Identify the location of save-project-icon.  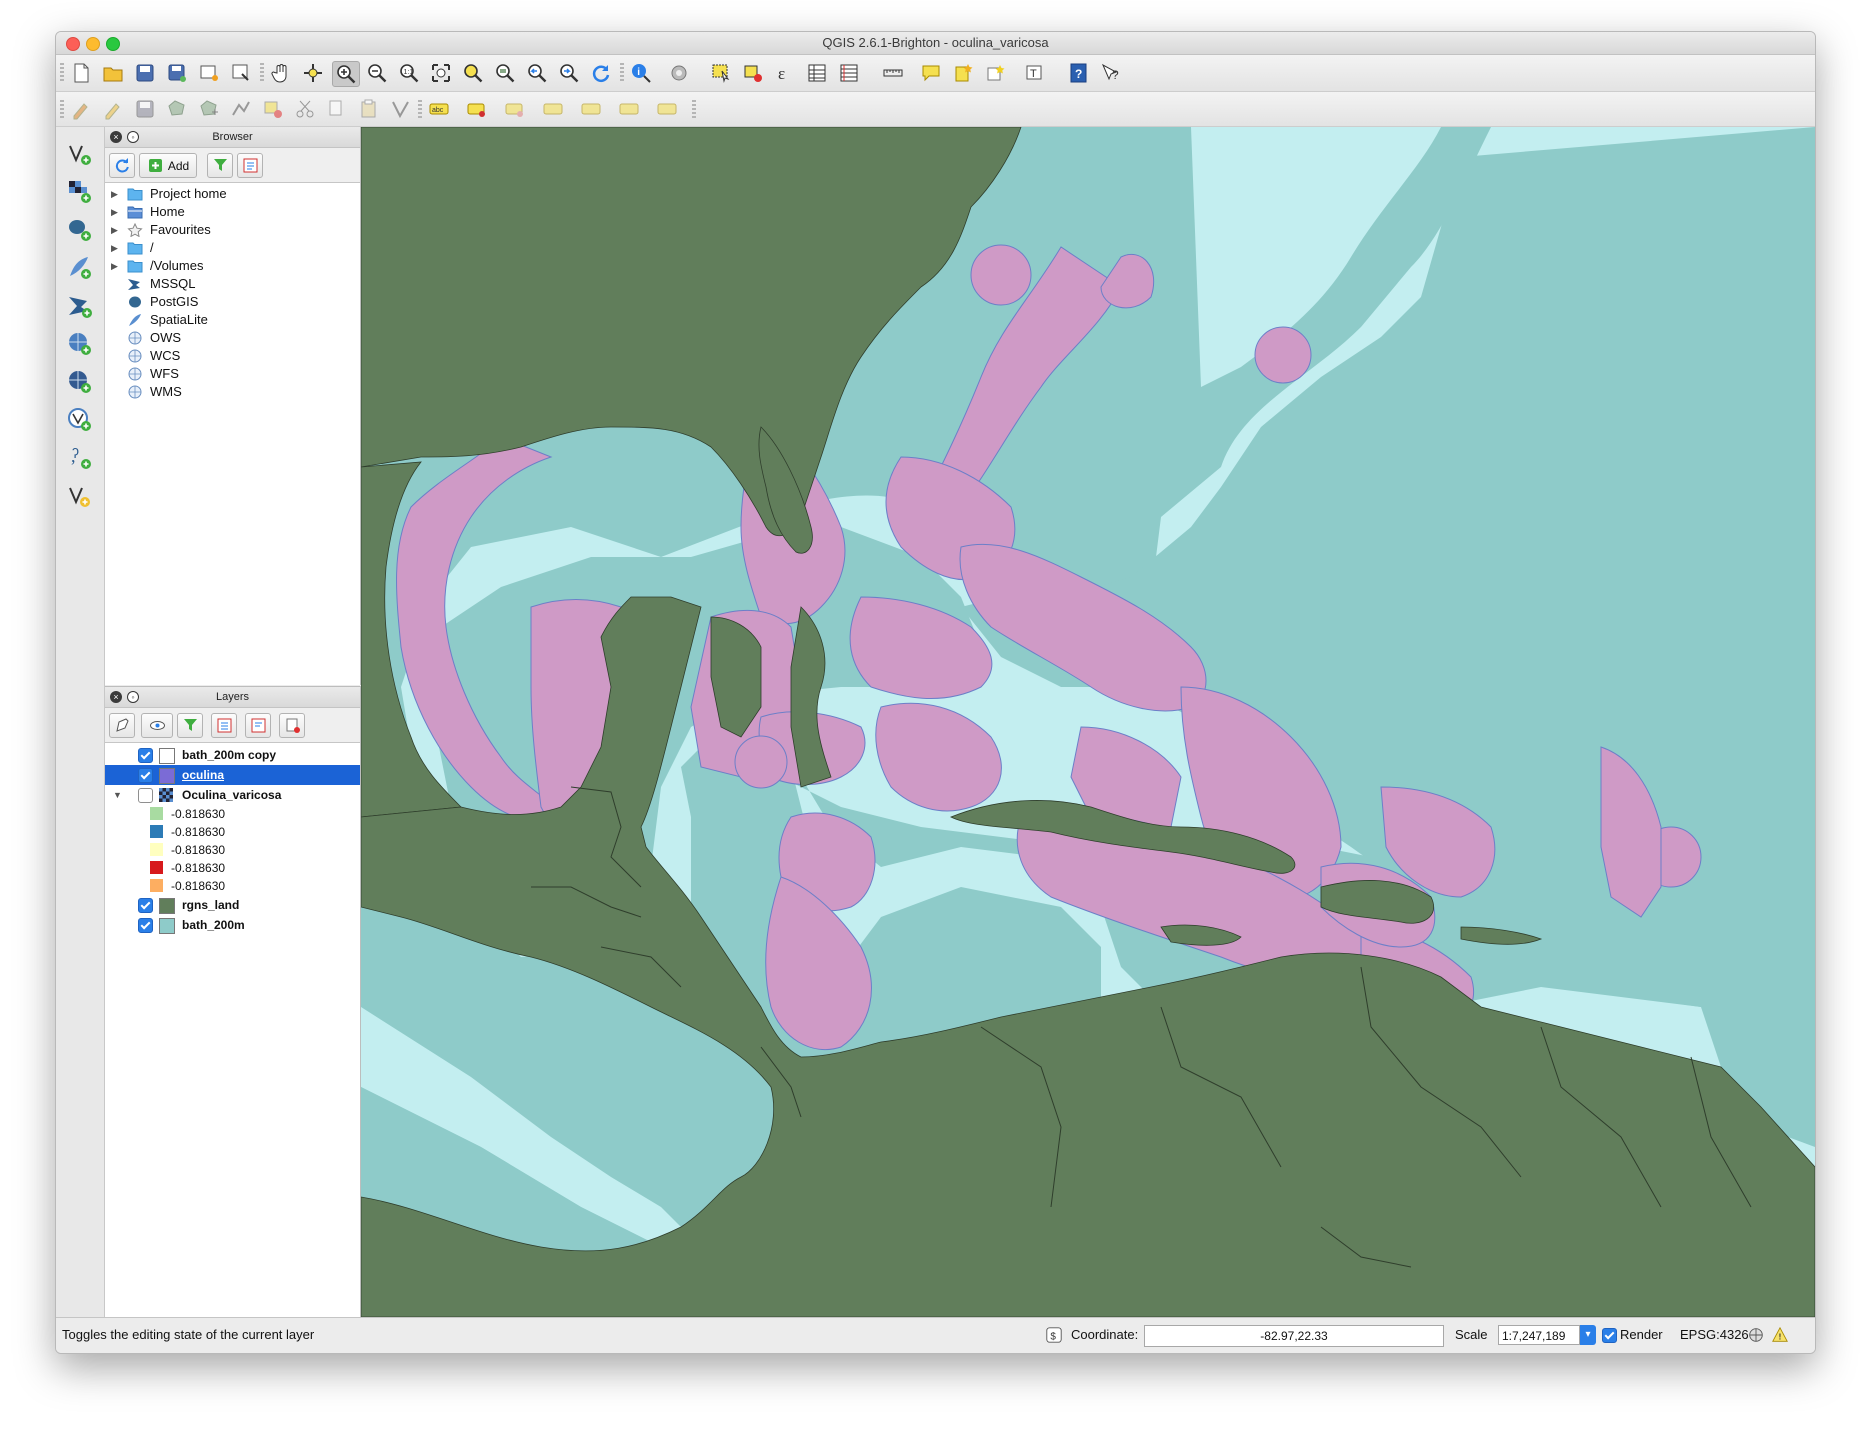
(145, 73).